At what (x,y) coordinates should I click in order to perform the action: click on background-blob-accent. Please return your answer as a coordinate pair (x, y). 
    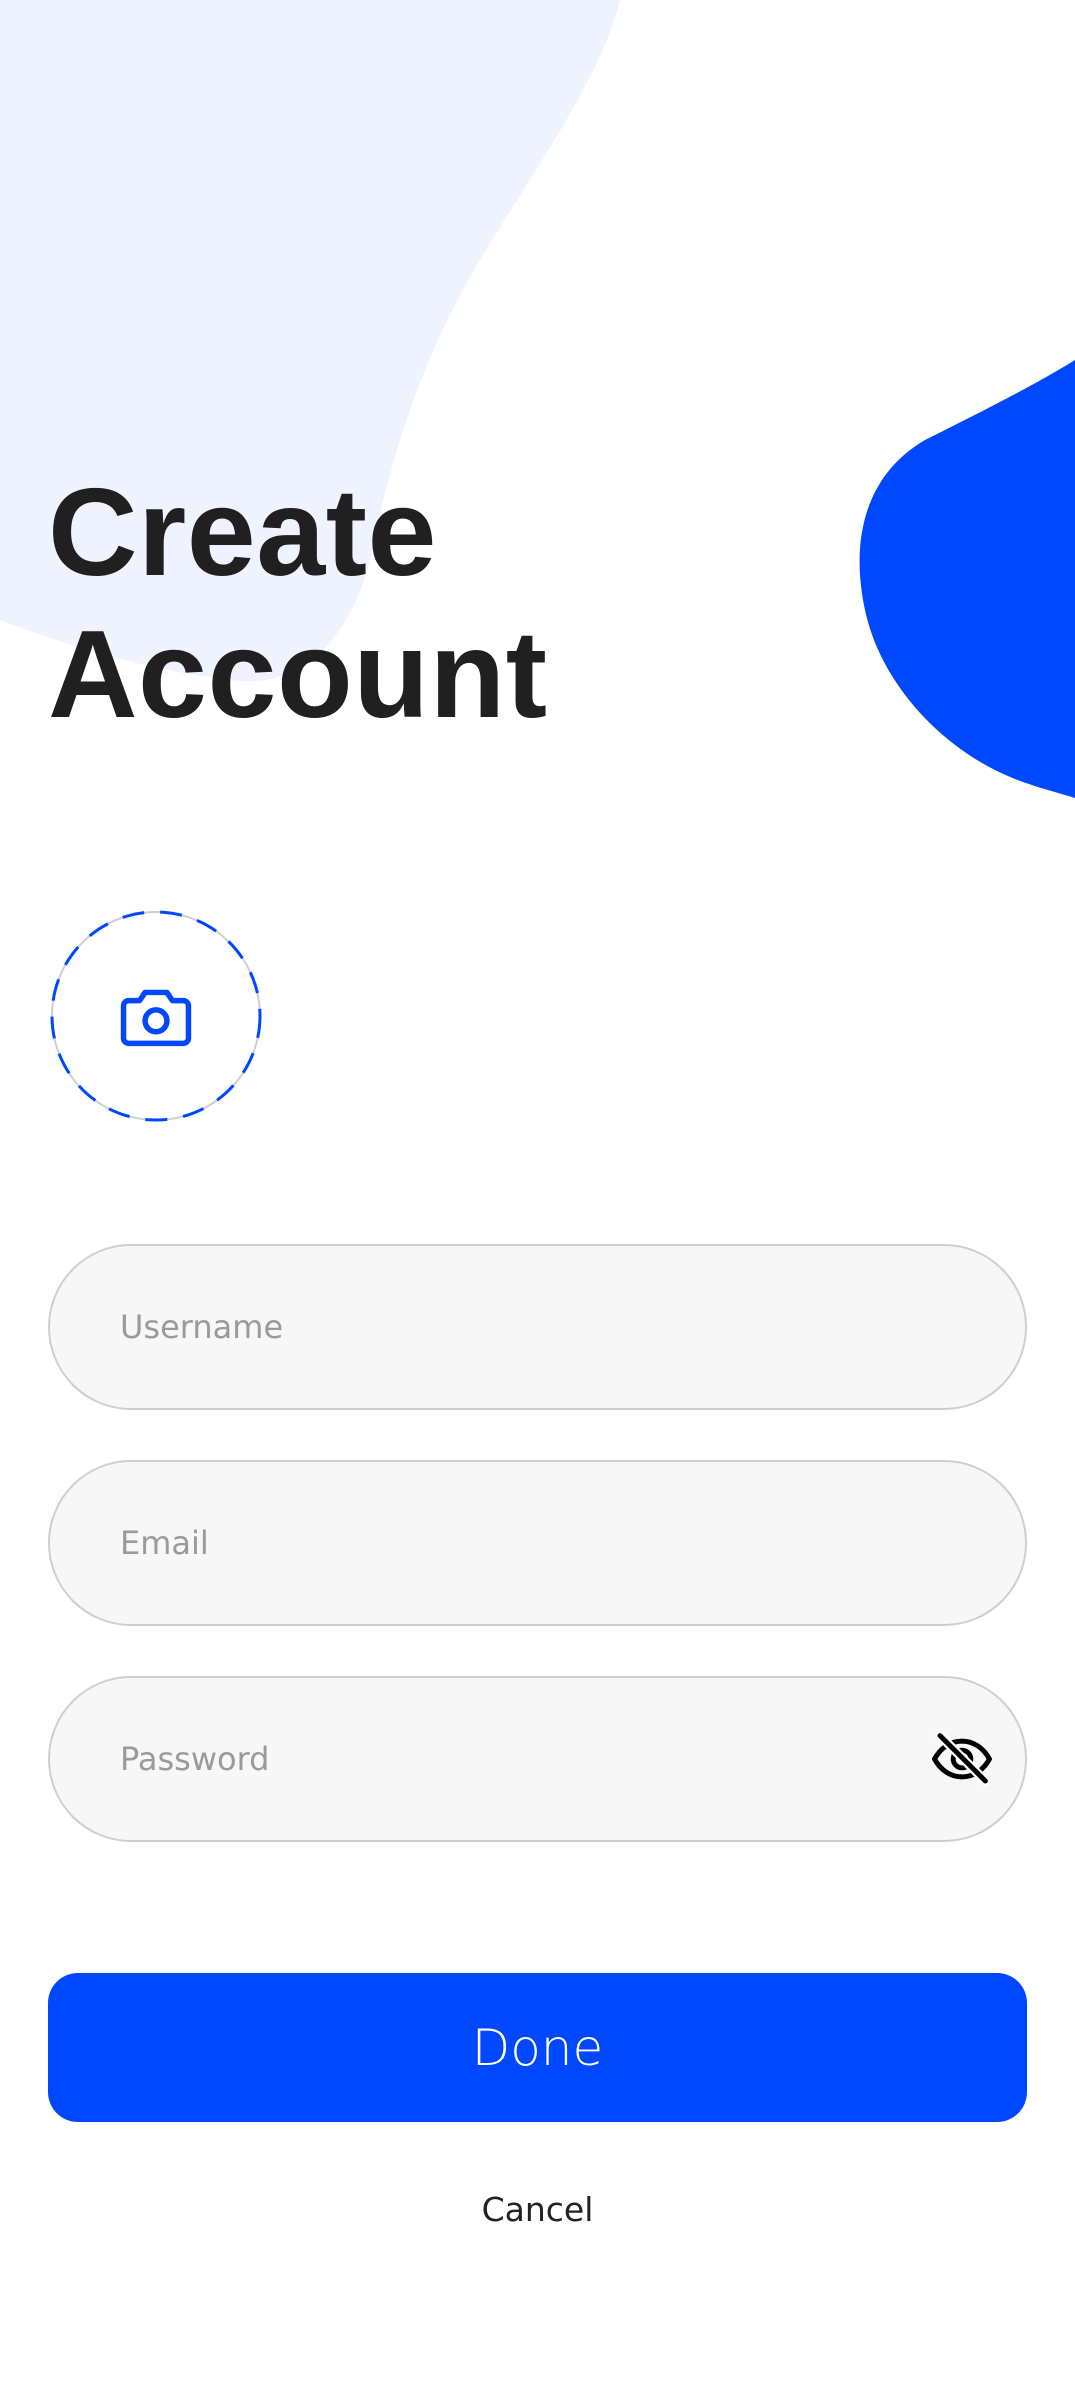
    Looking at the image, I should click on (967, 579).